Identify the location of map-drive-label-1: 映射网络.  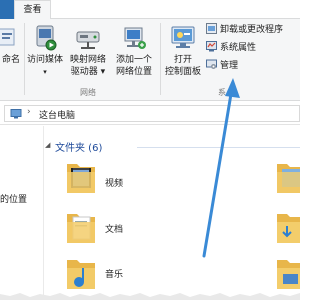
(87, 60).